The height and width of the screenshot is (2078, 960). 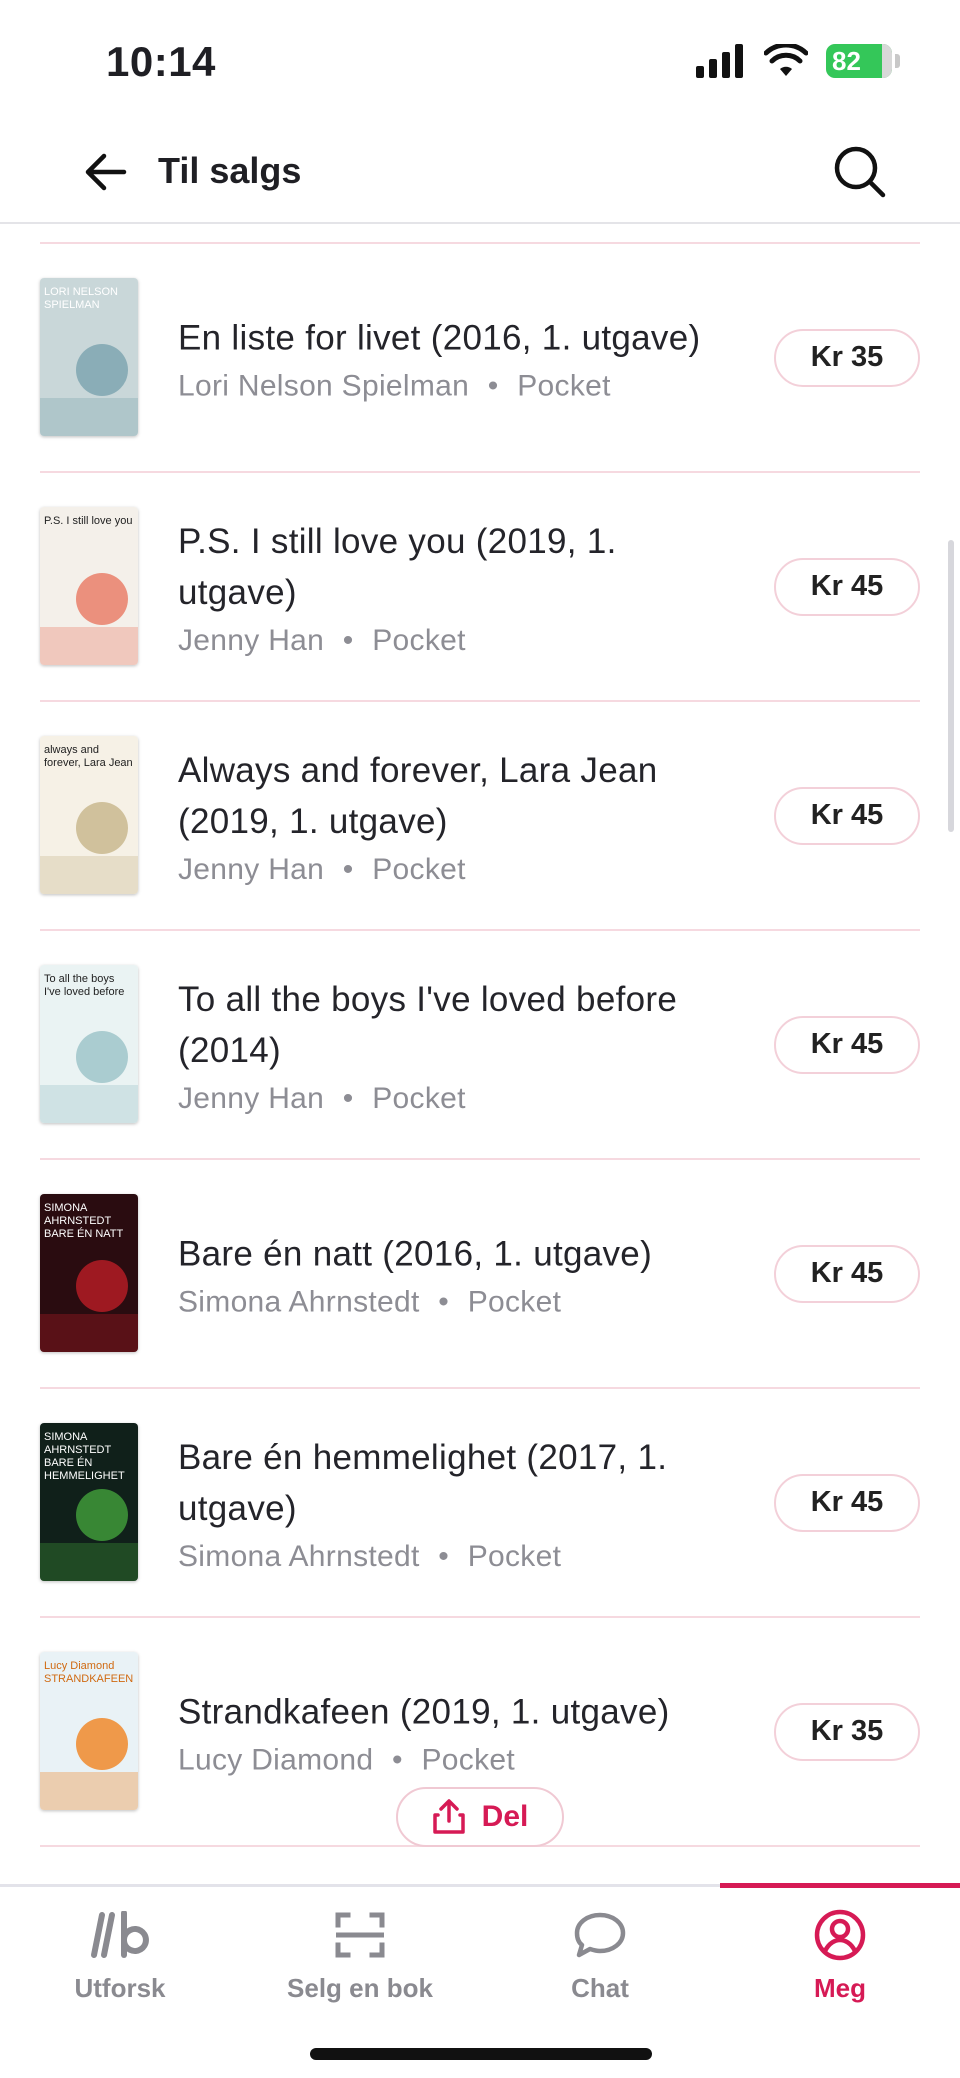 What do you see at coordinates (230, 170) in the screenshot?
I see `page-title: Til salgs` at bounding box center [230, 170].